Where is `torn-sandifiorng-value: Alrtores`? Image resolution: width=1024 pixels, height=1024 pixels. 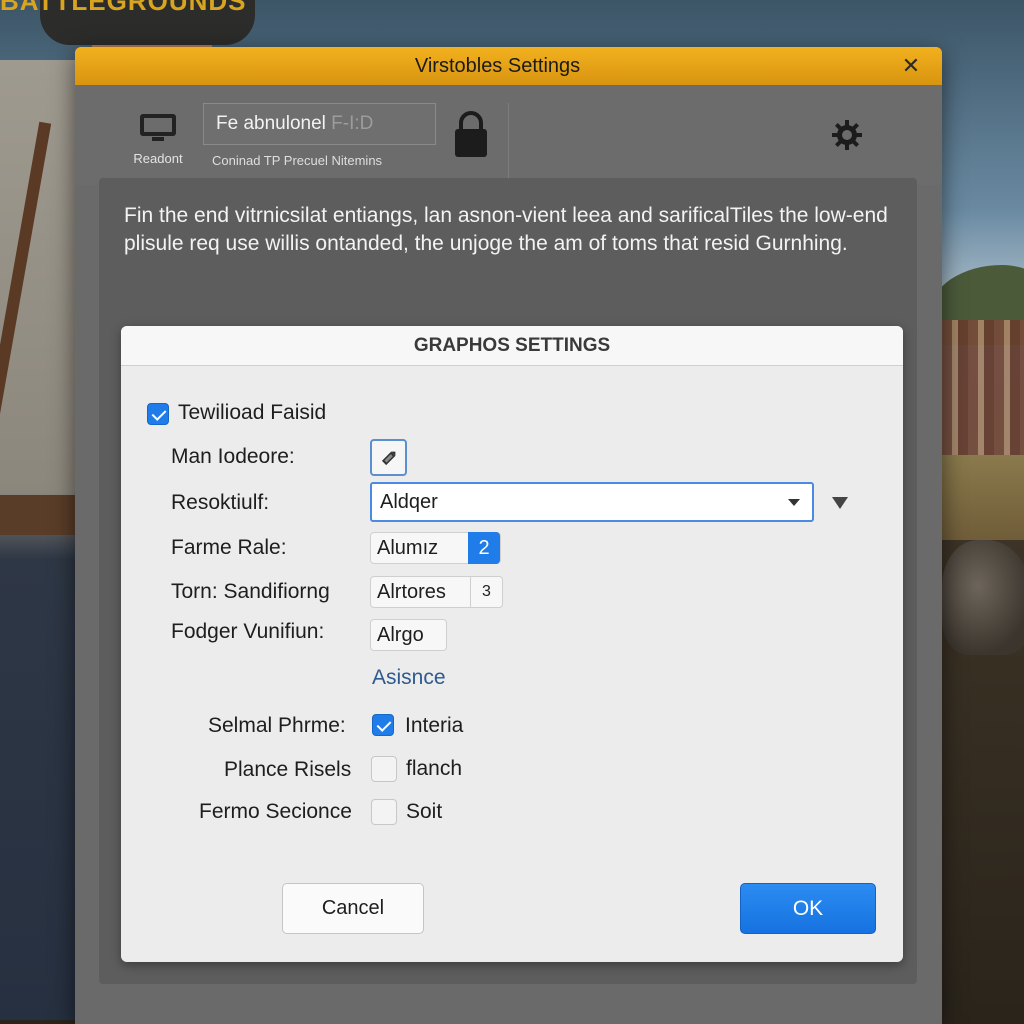 torn-sandifiorng-value: Alrtores is located at coordinates (411, 592).